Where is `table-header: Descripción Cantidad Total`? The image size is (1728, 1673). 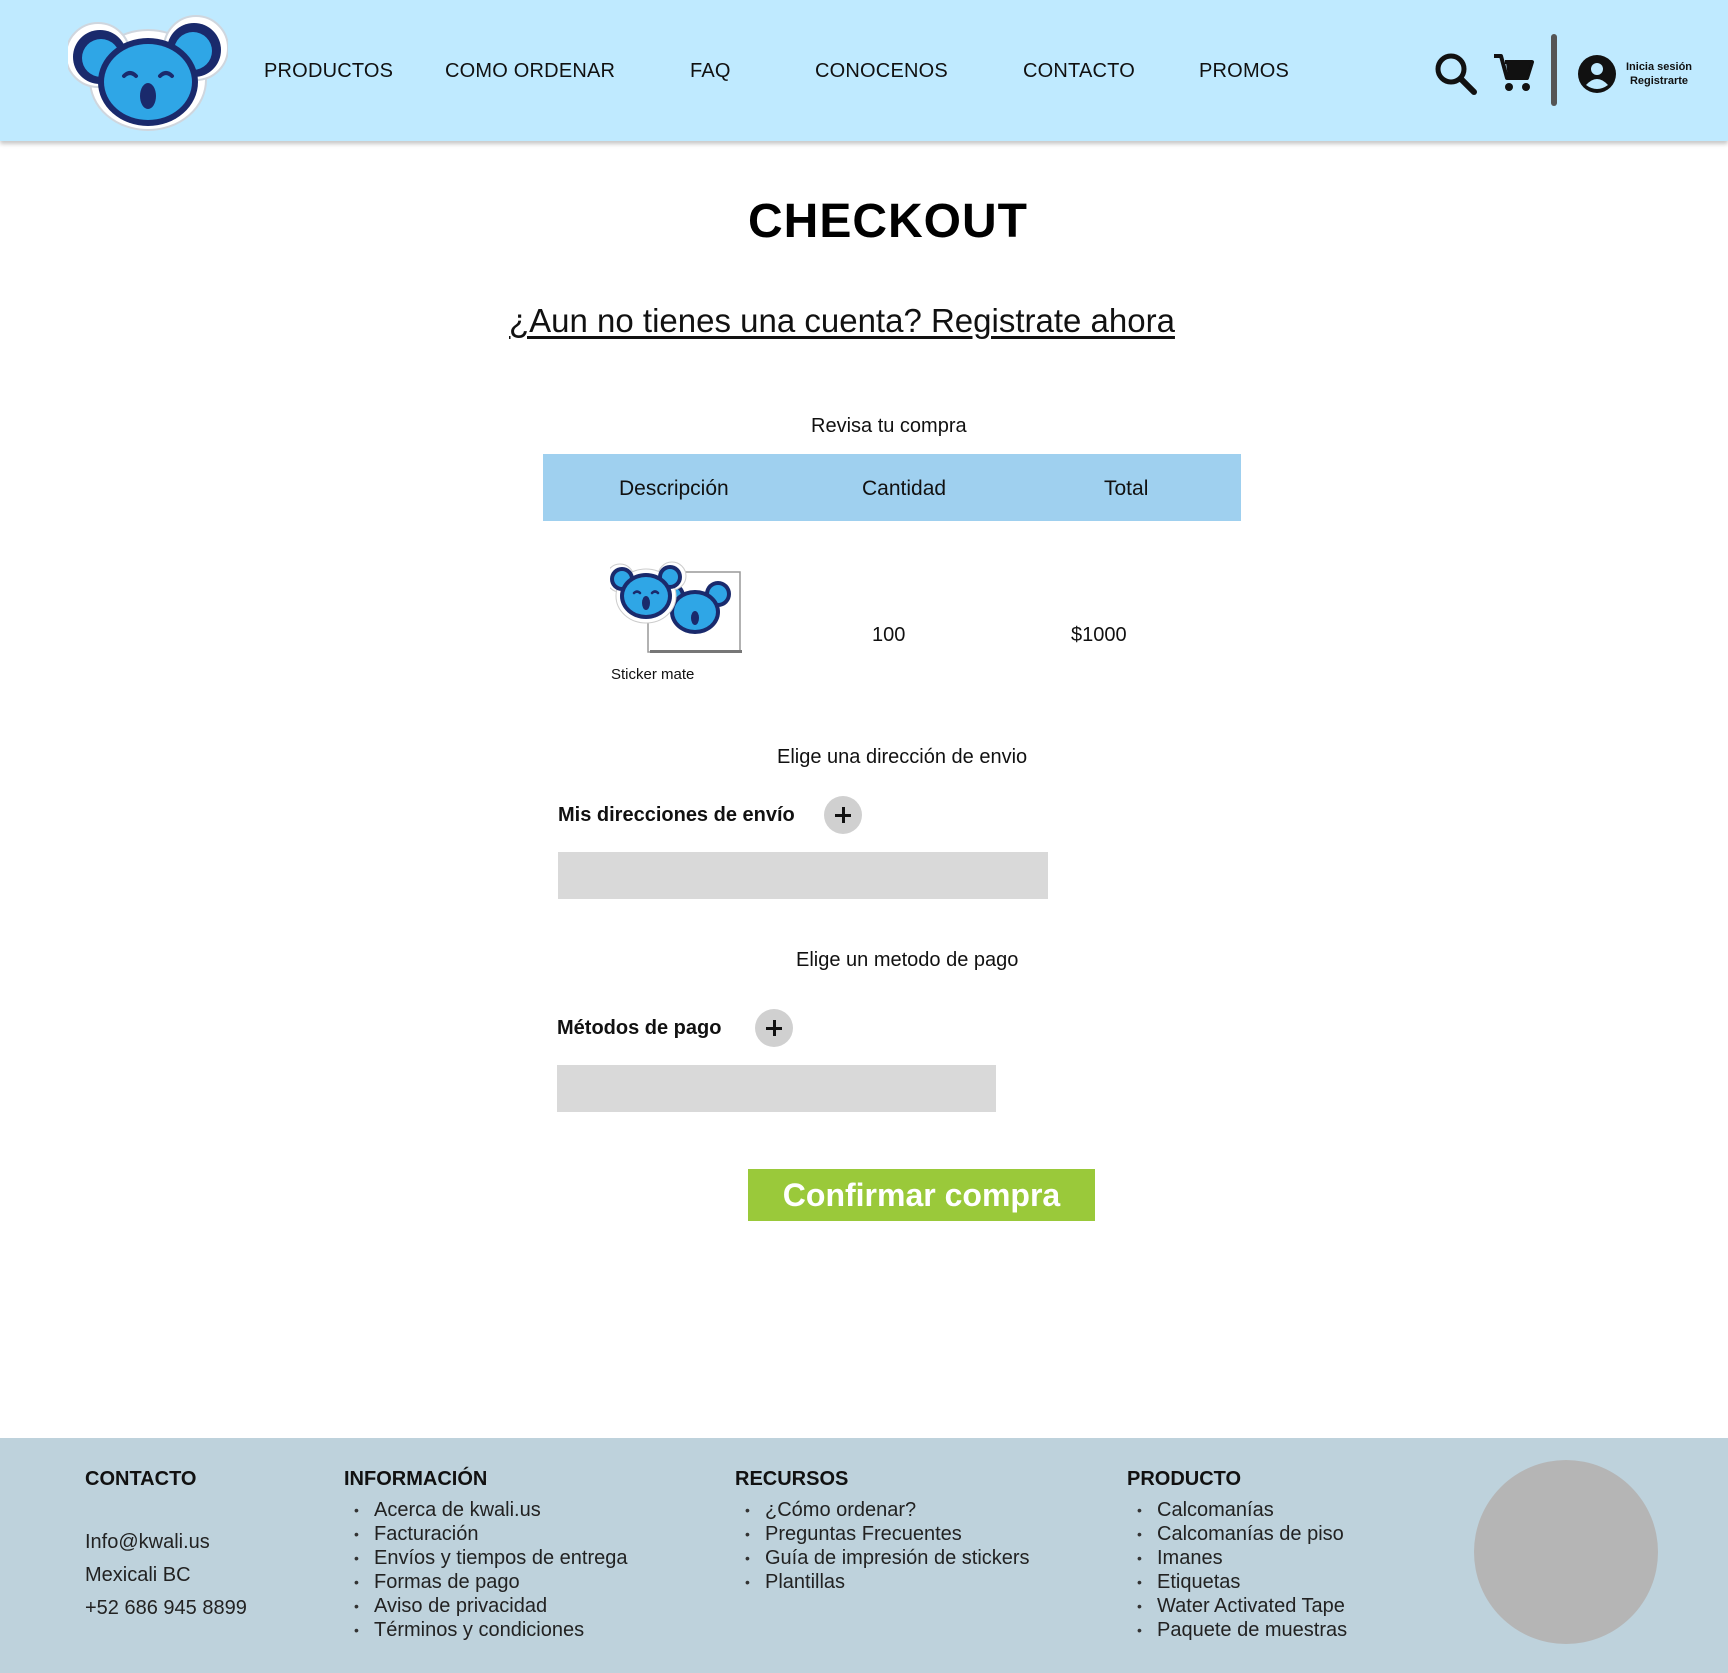
table-header: Descripción Cantidad Total is located at coordinates (892, 487).